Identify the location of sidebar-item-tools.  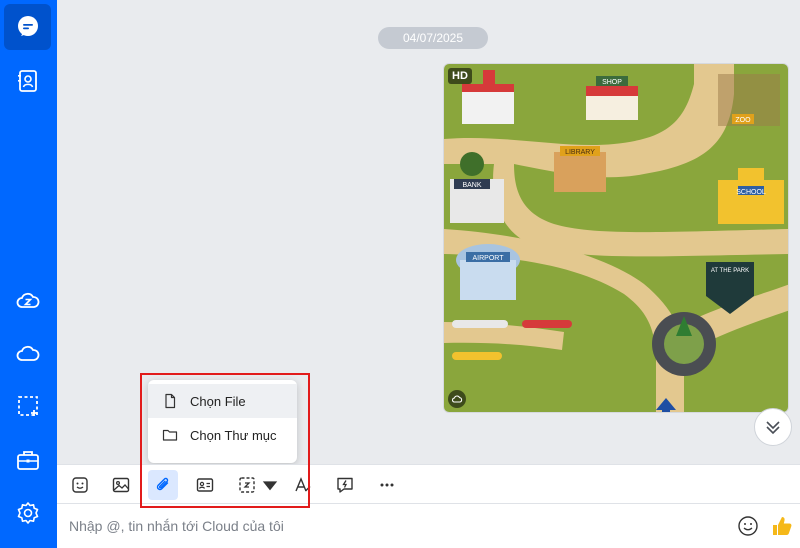
(27, 460).